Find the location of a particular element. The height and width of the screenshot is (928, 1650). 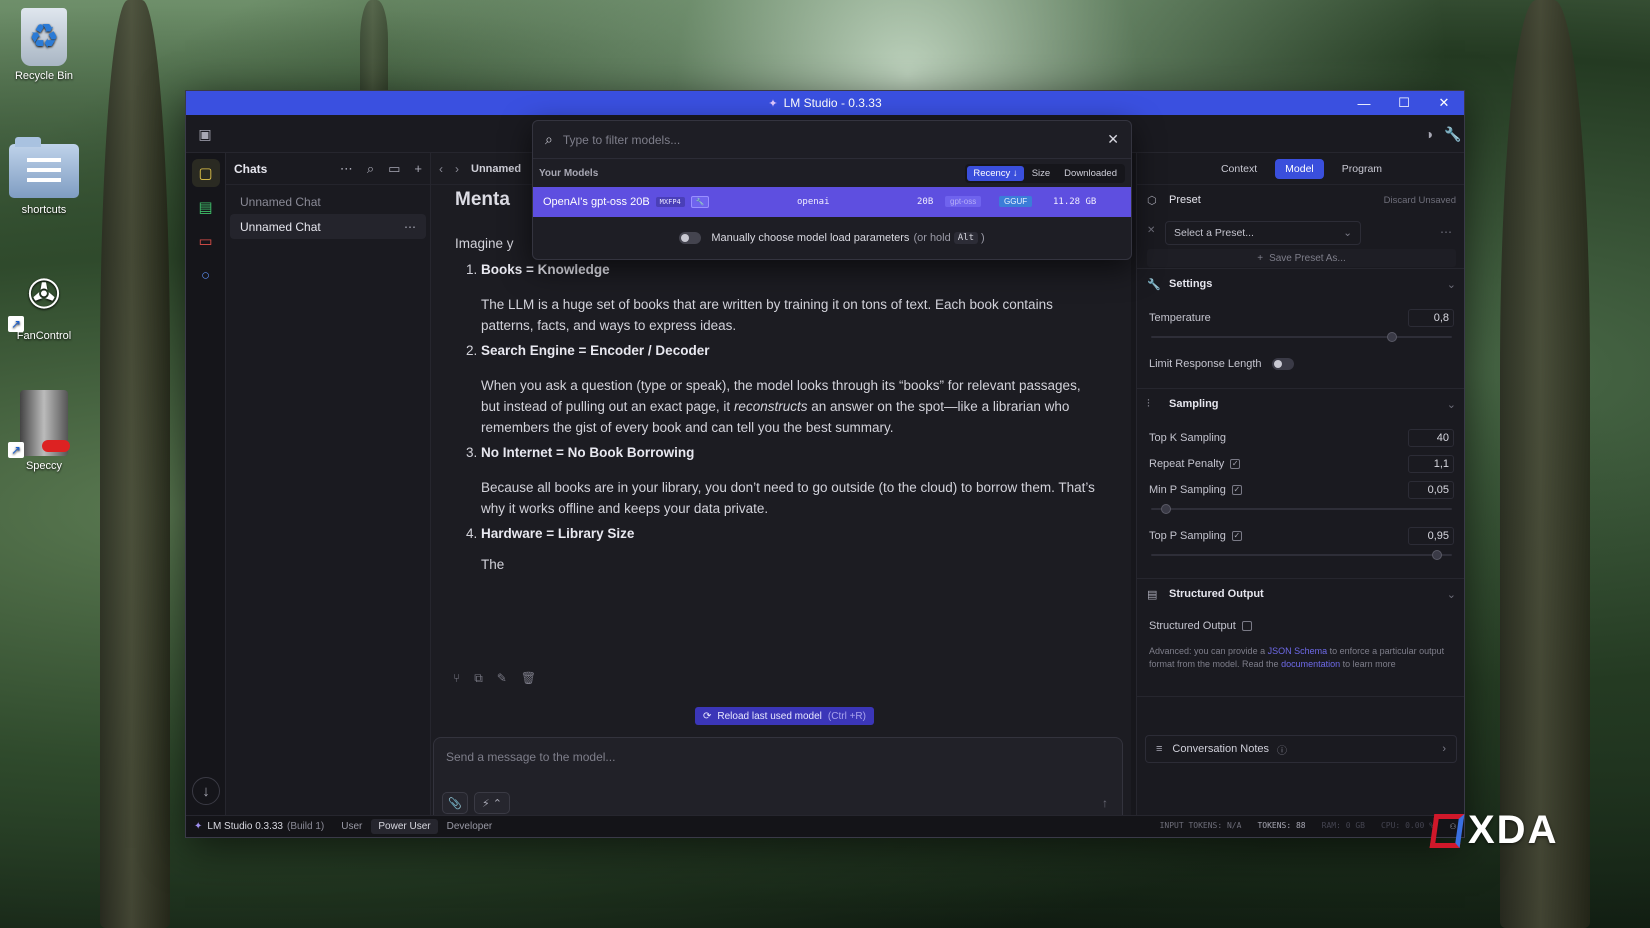

sort-downloaded-button: Downloaded is located at coordinates (1090, 173).